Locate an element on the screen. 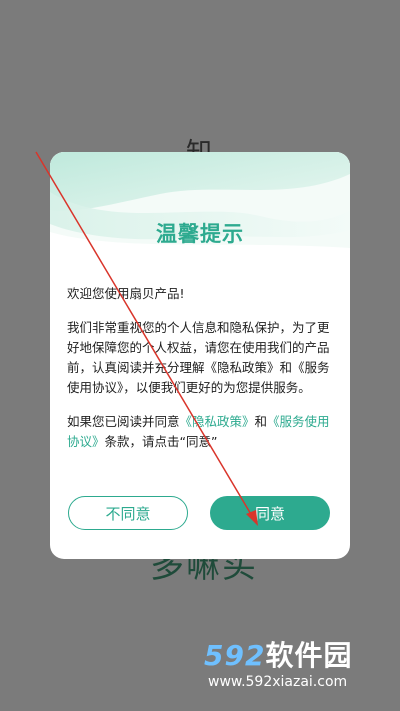 This screenshot has width=400, height=711. consent-suffix: 条款，请点击“同意” is located at coordinates (161, 441).